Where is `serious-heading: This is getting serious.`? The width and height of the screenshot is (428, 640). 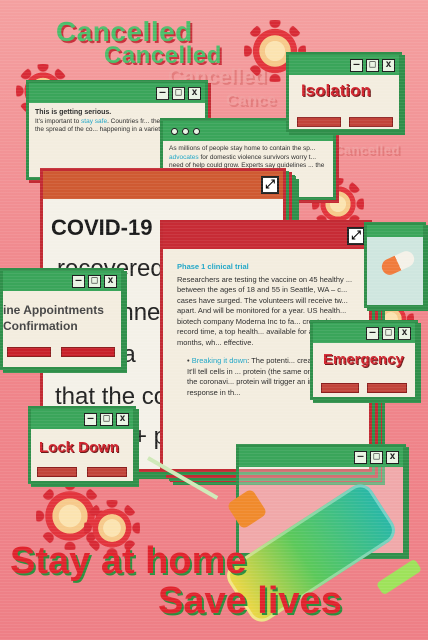 serious-heading: This is getting serious. is located at coordinates (73, 112).